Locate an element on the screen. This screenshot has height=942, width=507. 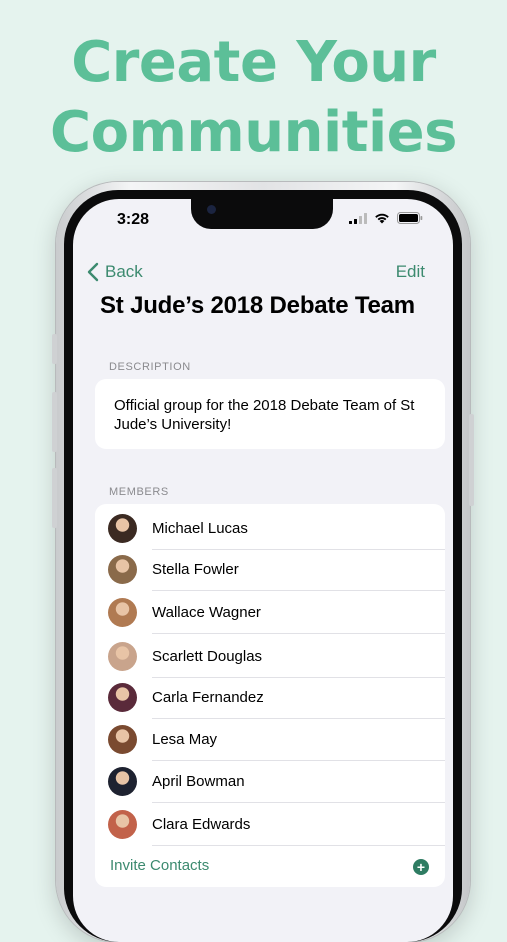
volume-down-button is located at coordinates (54, 498).